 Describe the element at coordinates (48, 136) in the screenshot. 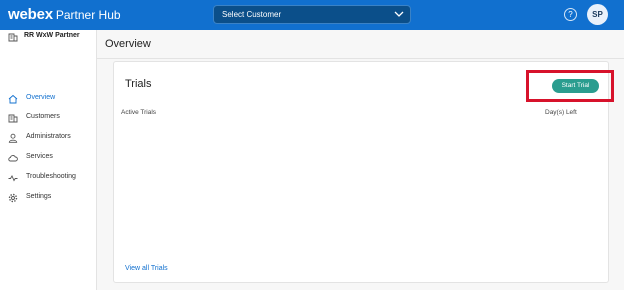

I see `sidebar-item-label: Administrators` at that location.